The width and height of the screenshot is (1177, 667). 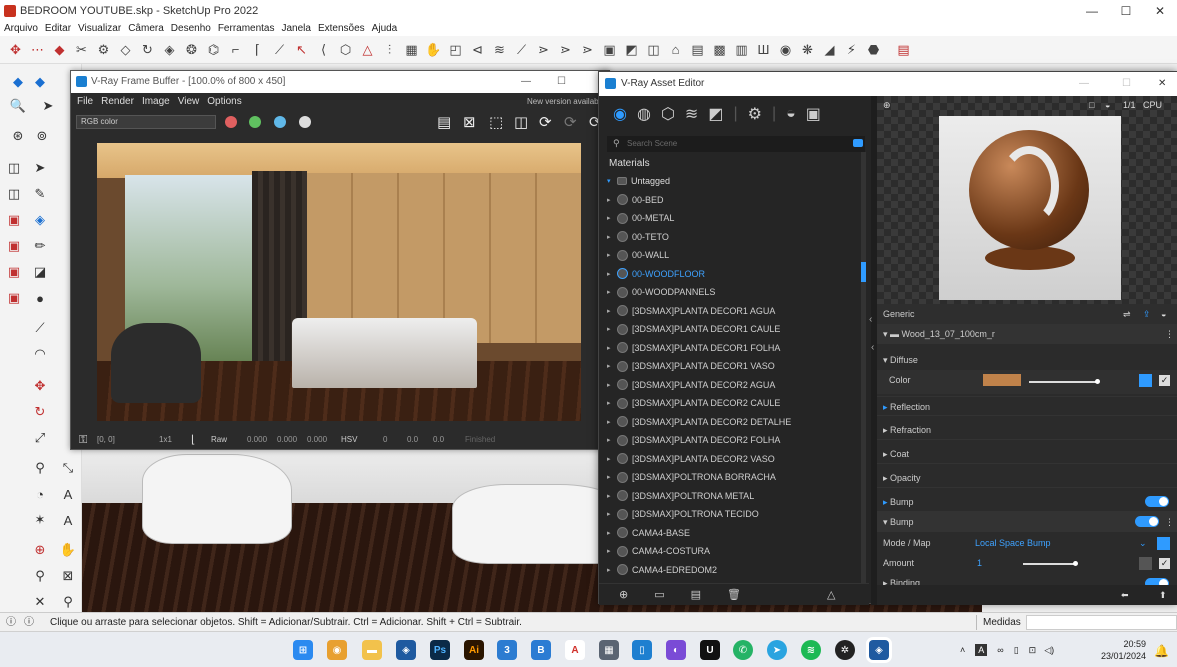 What do you see at coordinates (659, 594) in the screenshot?
I see `open-file-icon: ▭` at bounding box center [659, 594].